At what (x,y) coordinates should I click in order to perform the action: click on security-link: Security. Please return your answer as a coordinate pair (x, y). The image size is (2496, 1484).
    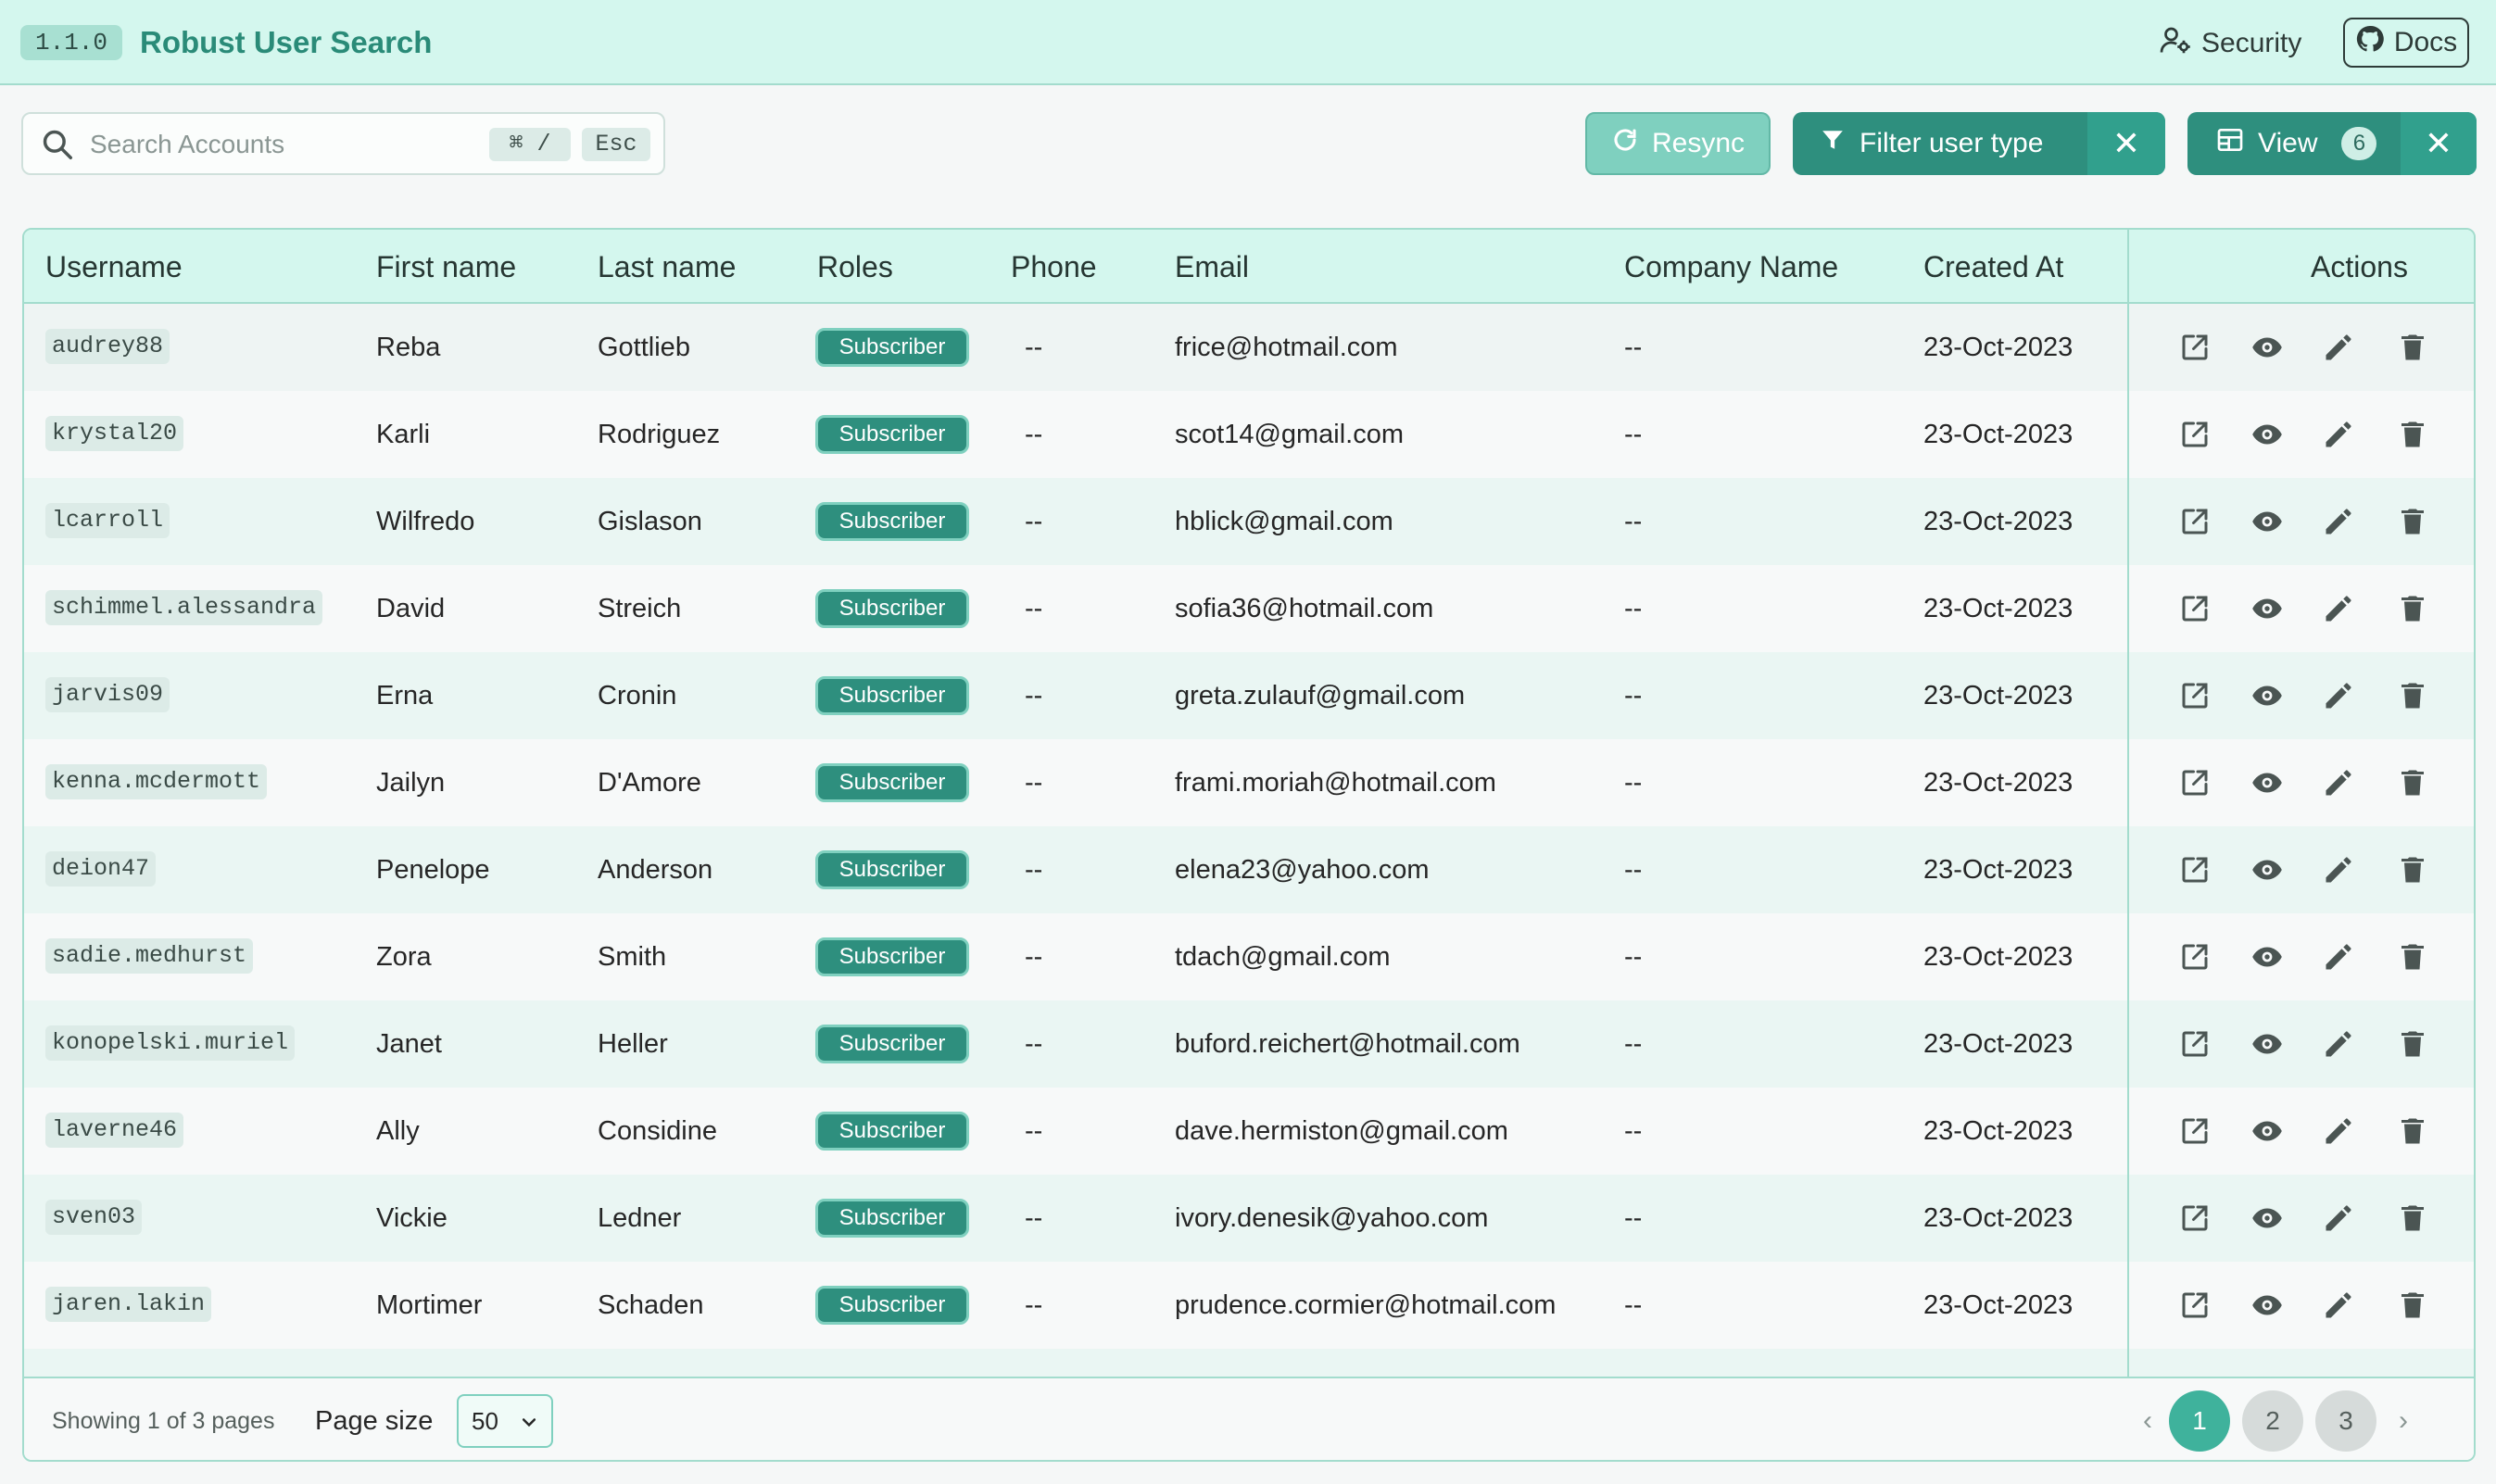
    Looking at the image, I should click on (2230, 43).